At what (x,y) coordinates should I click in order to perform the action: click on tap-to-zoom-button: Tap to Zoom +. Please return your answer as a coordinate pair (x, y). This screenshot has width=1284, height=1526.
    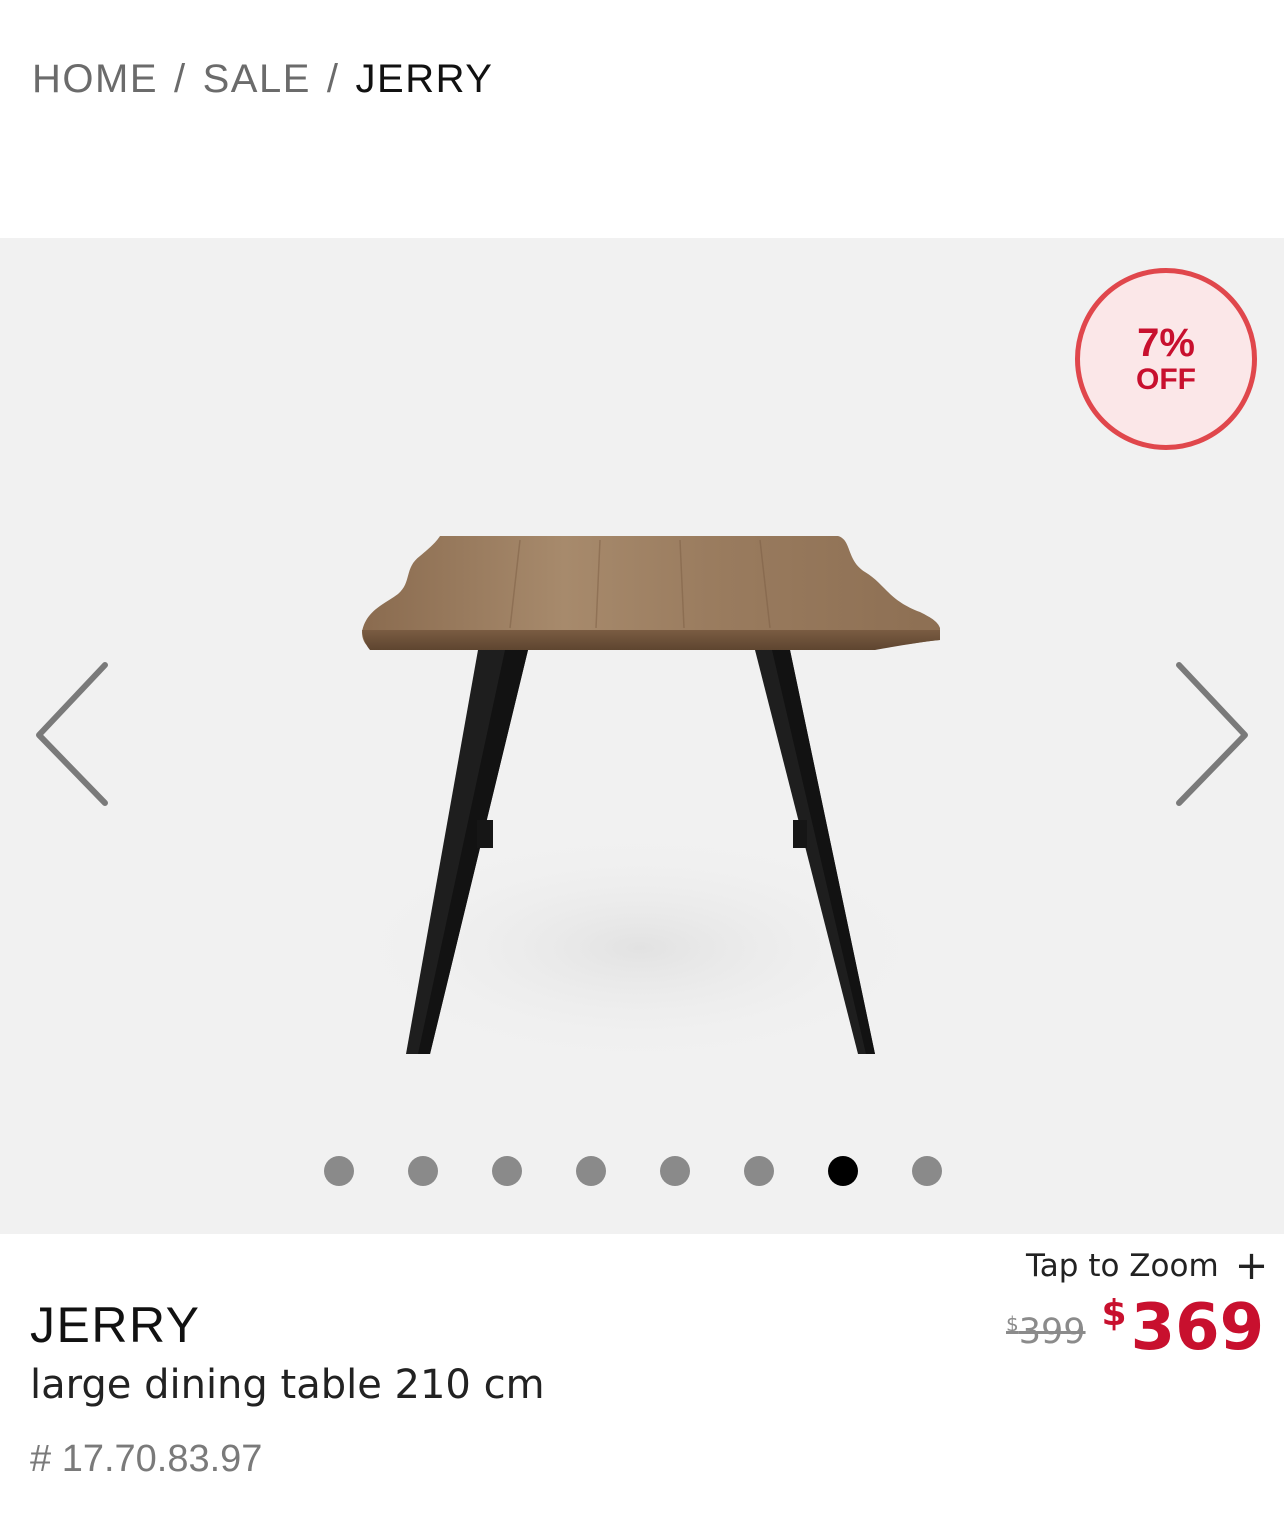
    Looking at the image, I should click on (1147, 1266).